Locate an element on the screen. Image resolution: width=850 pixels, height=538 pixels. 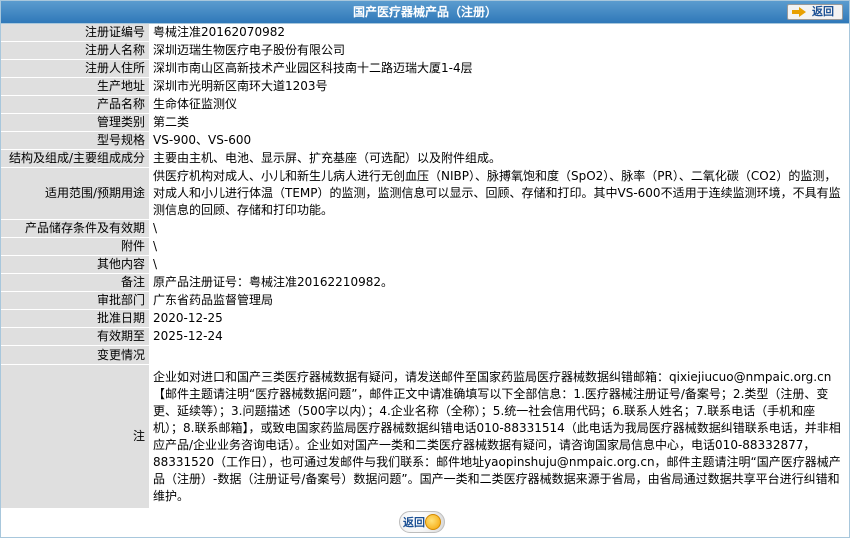
table-row: 有效期至 2025-12-24 is located at coordinates (425, 336).